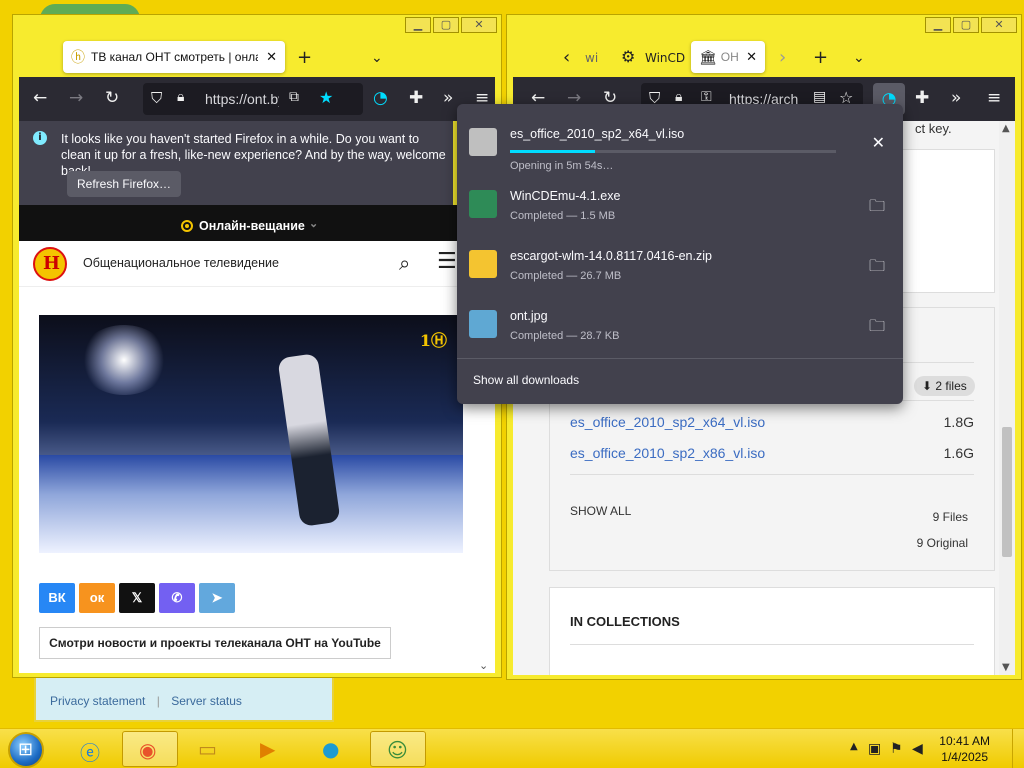 This screenshot has width=1024, height=768. Describe the element at coordinates (76, 98) in the screenshot. I see `forward-icon: →` at that location.